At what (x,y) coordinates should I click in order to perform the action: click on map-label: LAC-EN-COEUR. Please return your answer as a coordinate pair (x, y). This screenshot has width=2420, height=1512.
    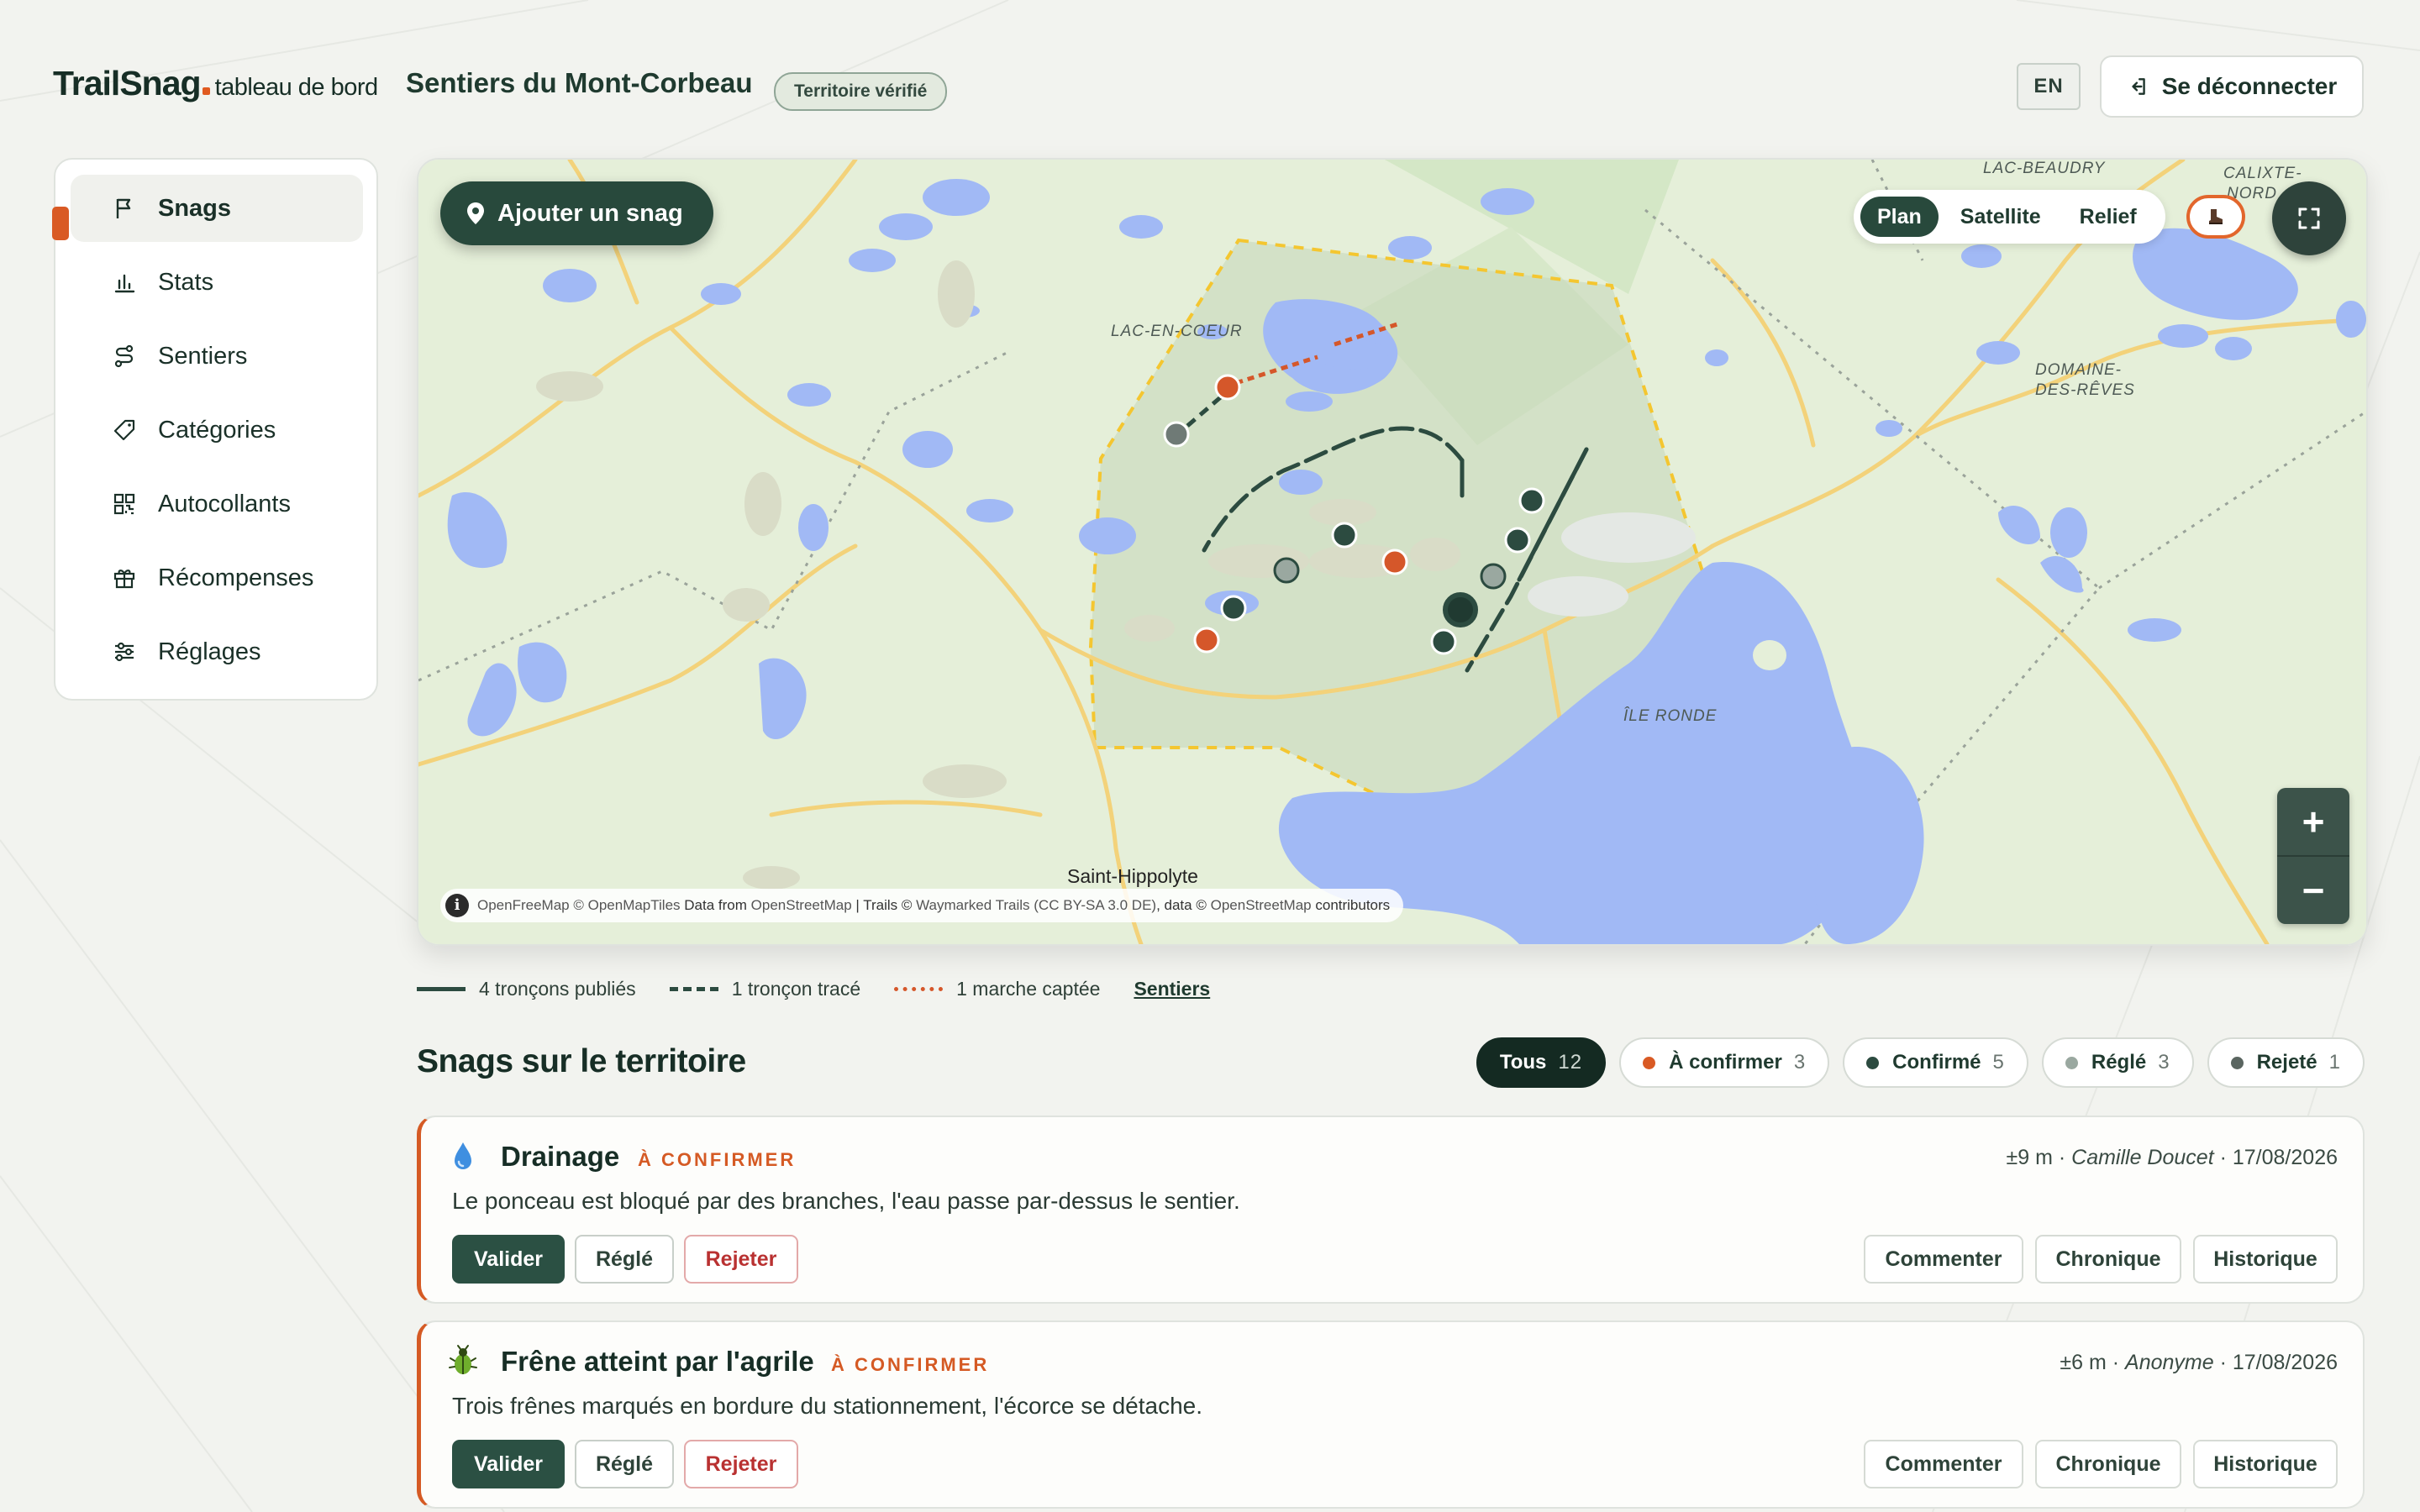
    Looking at the image, I should click on (1177, 331).